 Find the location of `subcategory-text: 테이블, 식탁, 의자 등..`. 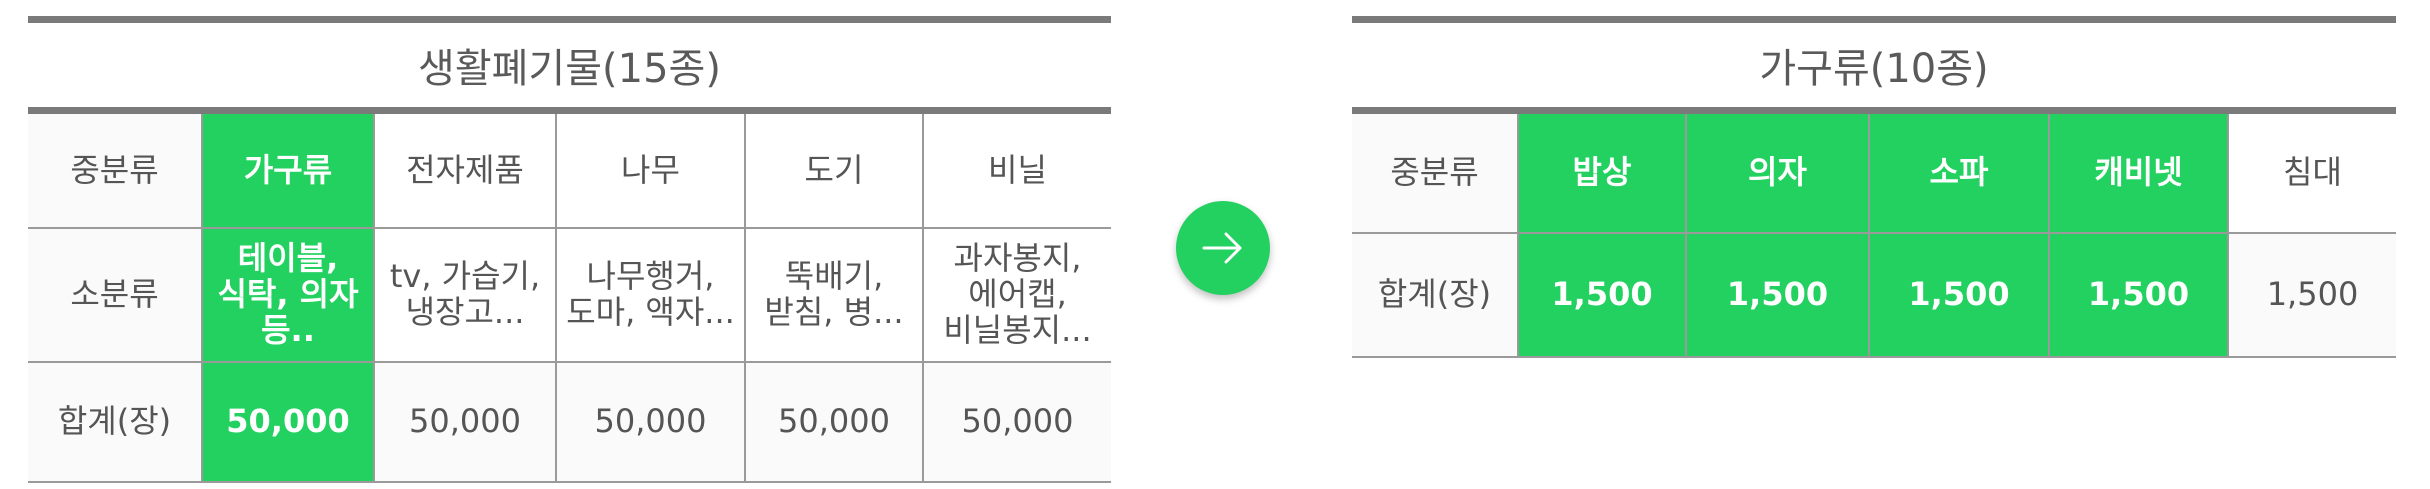

subcategory-text: 테이블, 식탁, 의자 등.. is located at coordinates (288, 294).